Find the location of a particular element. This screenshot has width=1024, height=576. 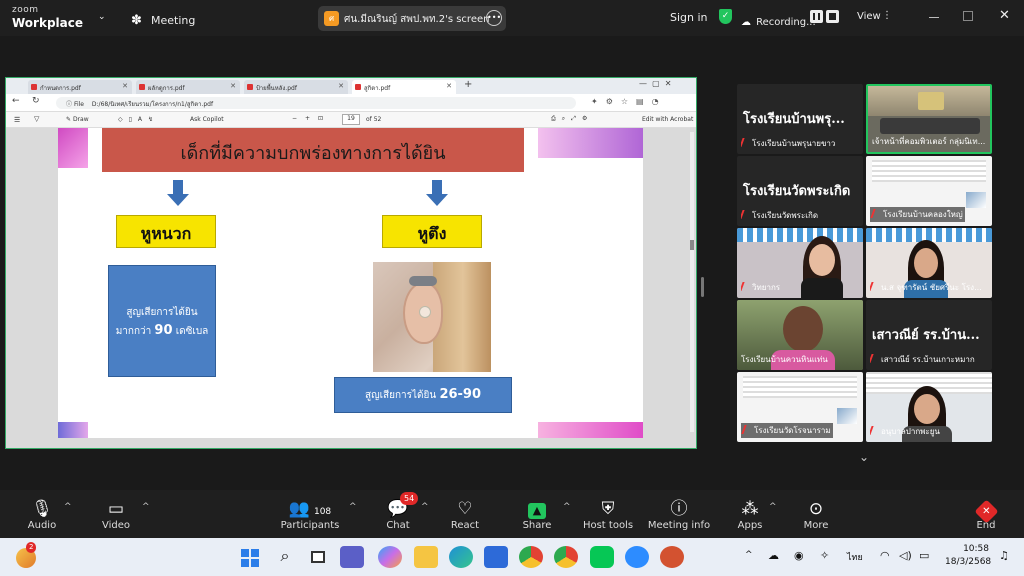

chrome-icon is located at coordinates (566, 557).